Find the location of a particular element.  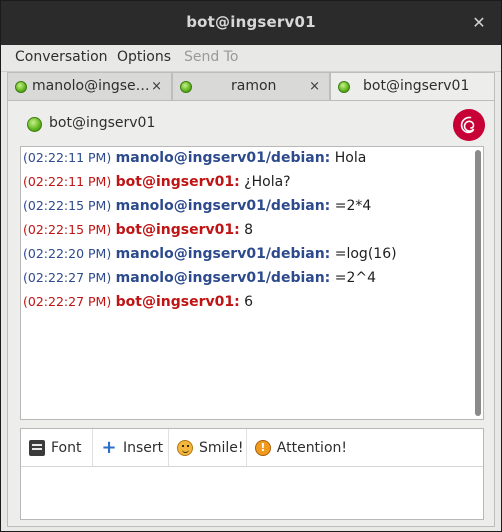

message-time: (02:22:20 PM) is located at coordinates (67, 253).